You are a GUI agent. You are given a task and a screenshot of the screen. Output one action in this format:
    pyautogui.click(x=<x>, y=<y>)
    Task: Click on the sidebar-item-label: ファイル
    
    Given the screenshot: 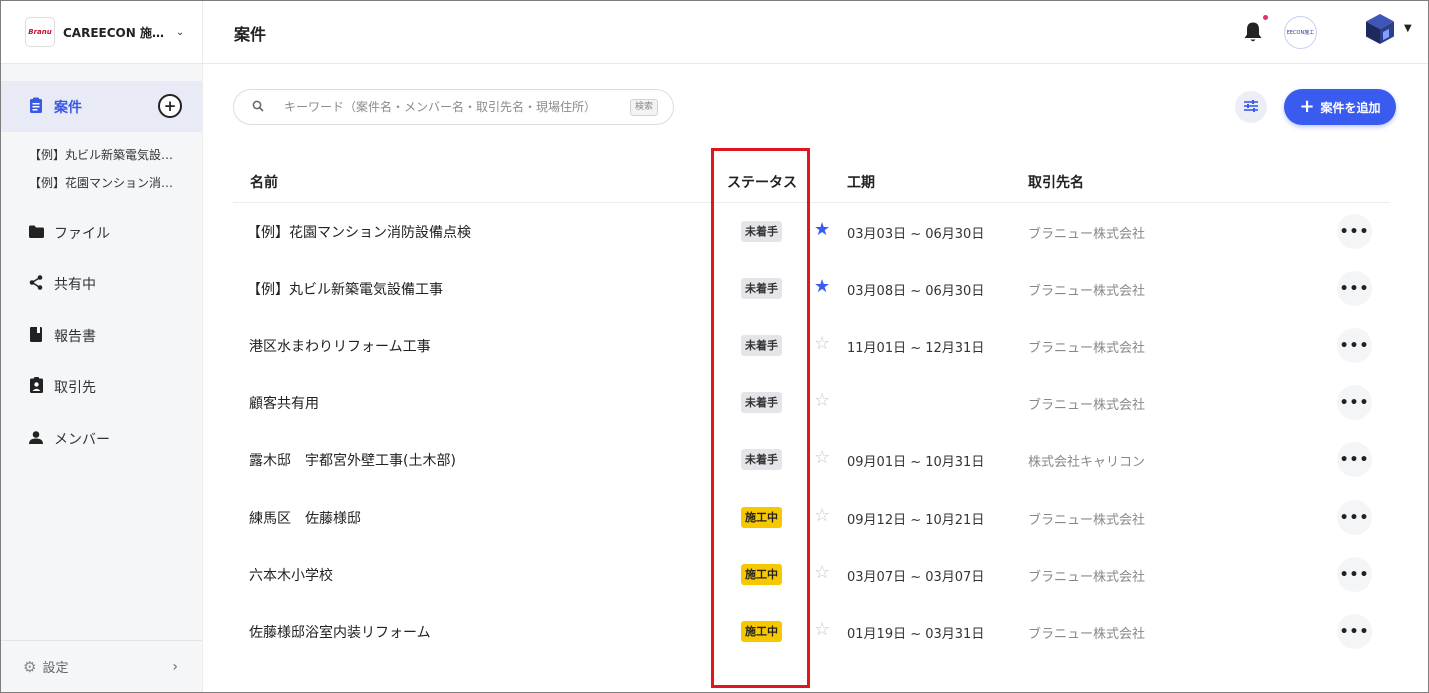 What is the action you would take?
    pyautogui.click(x=82, y=234)
    